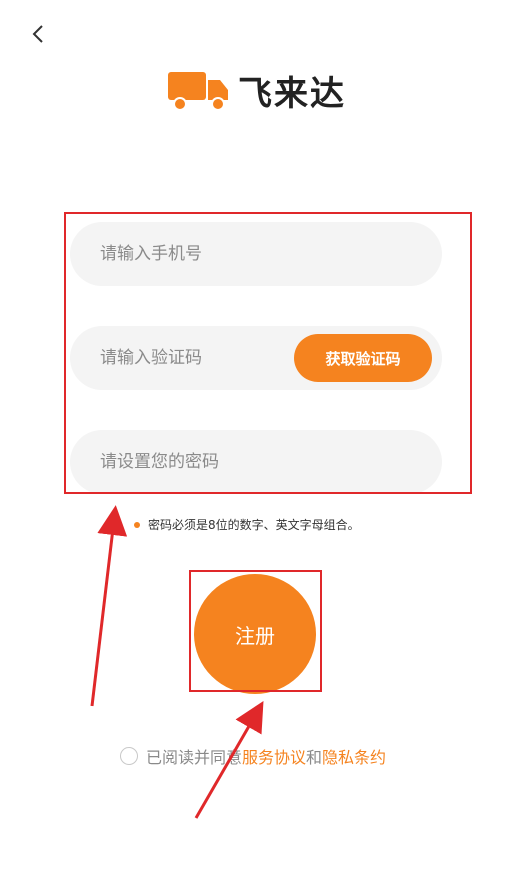 The height and width of the screenshot is (891, 512). Describe the element at coordinates (177, 662) in the screenshot. I see `annotation-arrows` at that location.